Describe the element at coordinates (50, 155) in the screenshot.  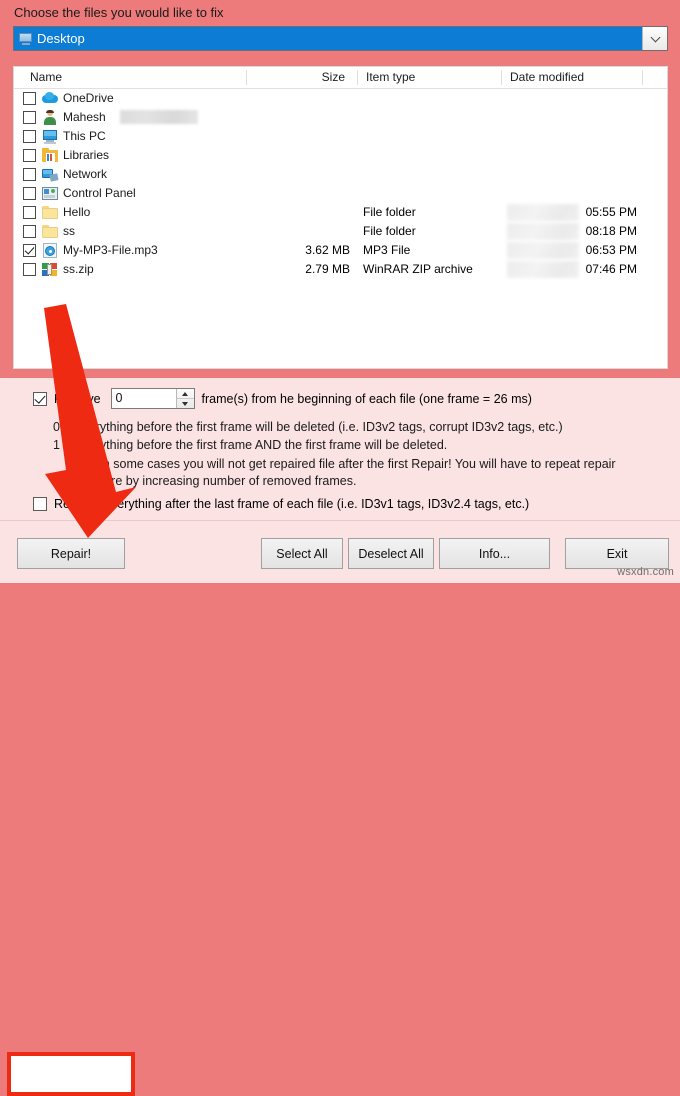
I see `libraries-icon` at that location.